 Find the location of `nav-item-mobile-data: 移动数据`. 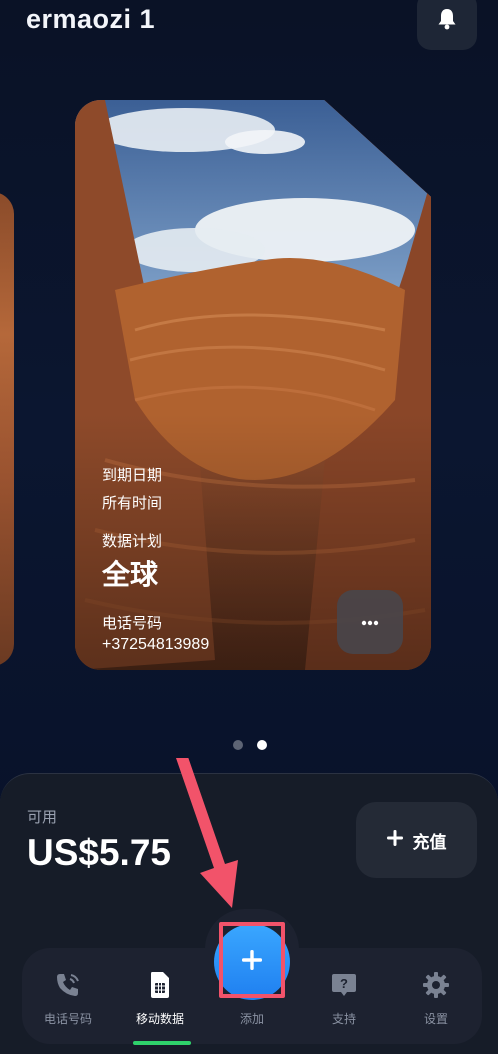

nav-item-mobile-data: 移动数据 is located at coordinates (160, 996).